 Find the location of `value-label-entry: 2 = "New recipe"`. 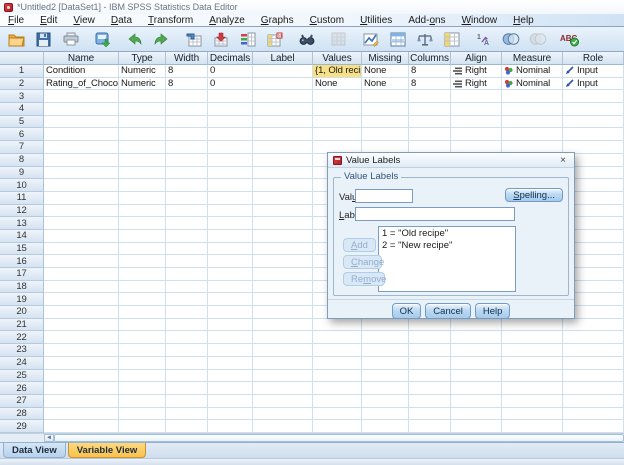

value-label-entry: 2 = "New recipe" is located at coordinates (447, 246).